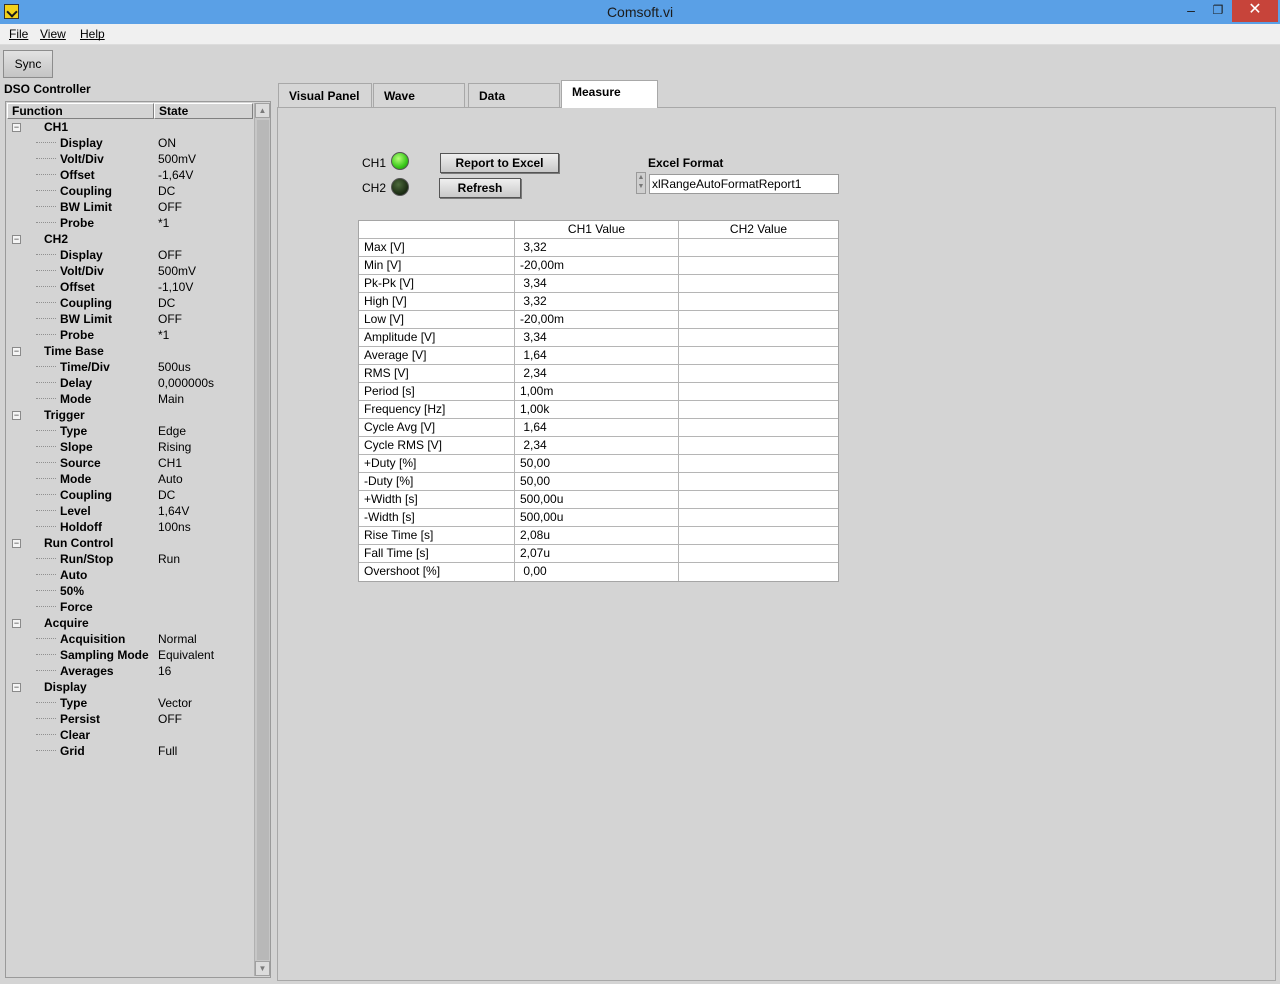 The height and width of the screenshot is (984, 1280). Describe the element at coordinates (609, 94) in the screenshot. I see `tab-measure: Measure` at that location.